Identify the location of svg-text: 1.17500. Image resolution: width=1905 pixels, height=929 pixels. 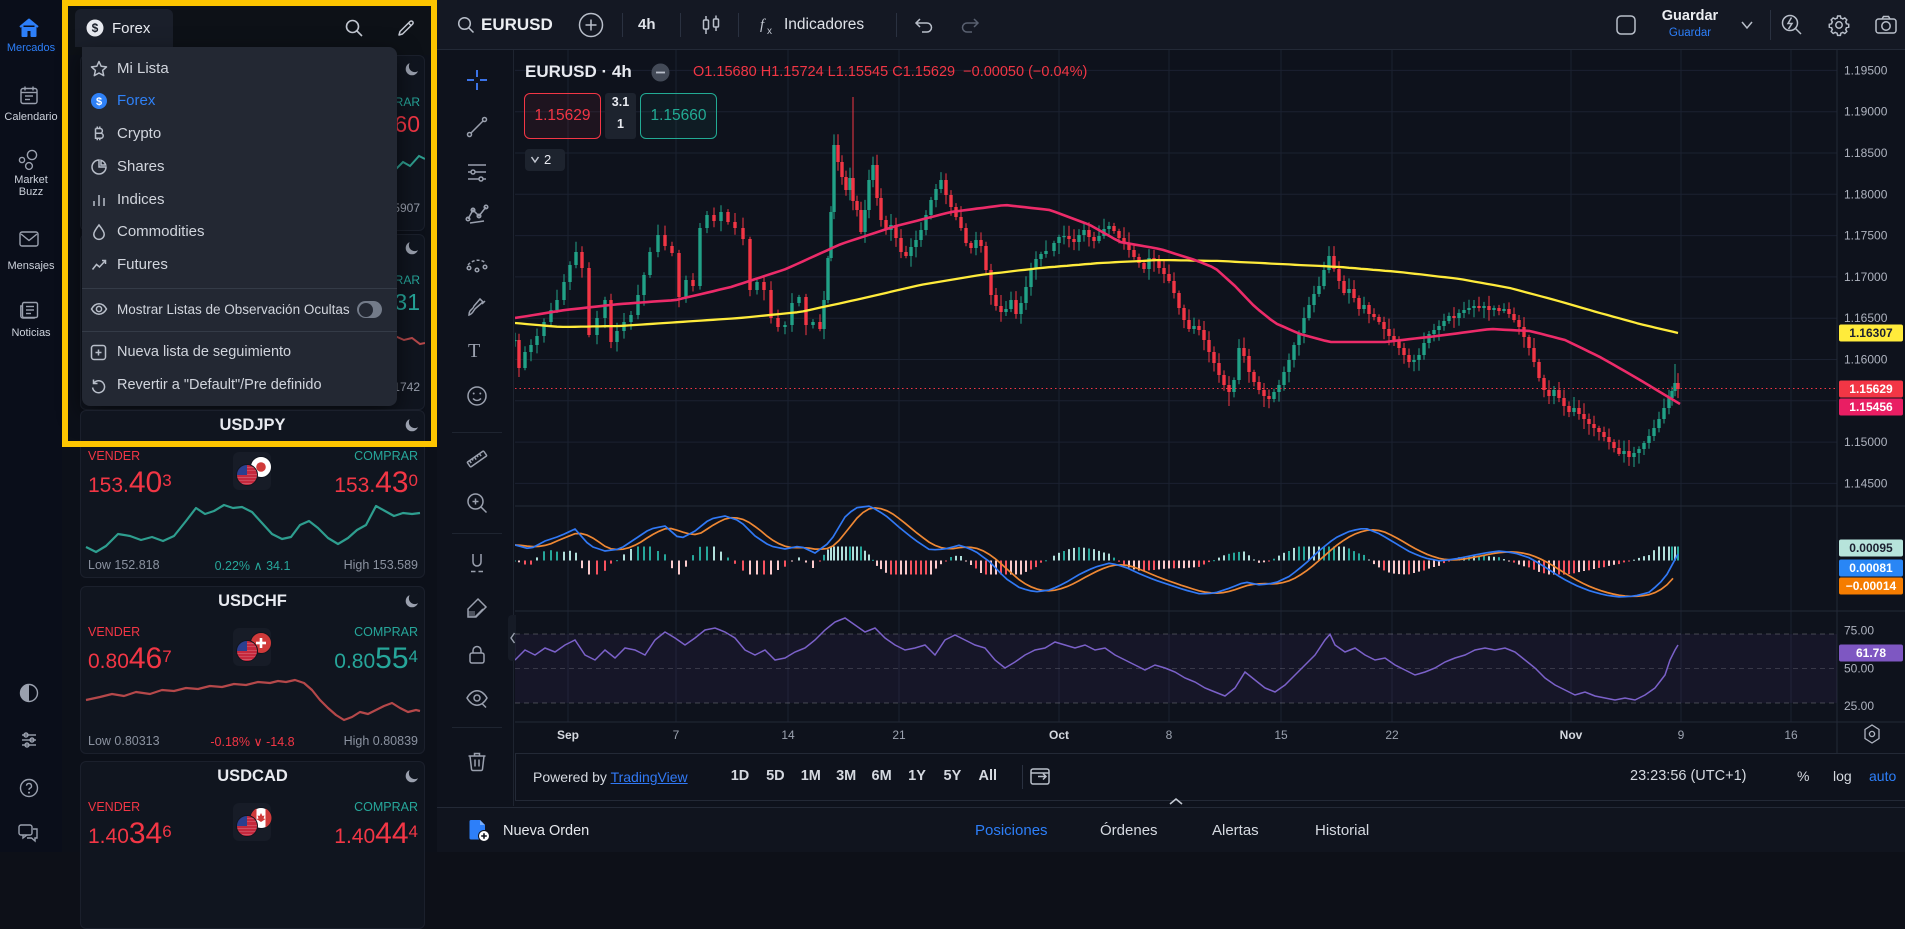
(1866, 236).